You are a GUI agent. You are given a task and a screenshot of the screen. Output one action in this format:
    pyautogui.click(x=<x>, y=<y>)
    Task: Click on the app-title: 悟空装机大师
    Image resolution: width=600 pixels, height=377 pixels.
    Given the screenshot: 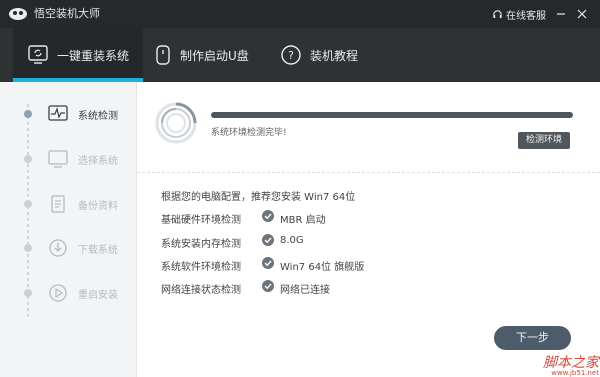 What is the action you would take?
    pyautogui.click(x=67, y=13)
    